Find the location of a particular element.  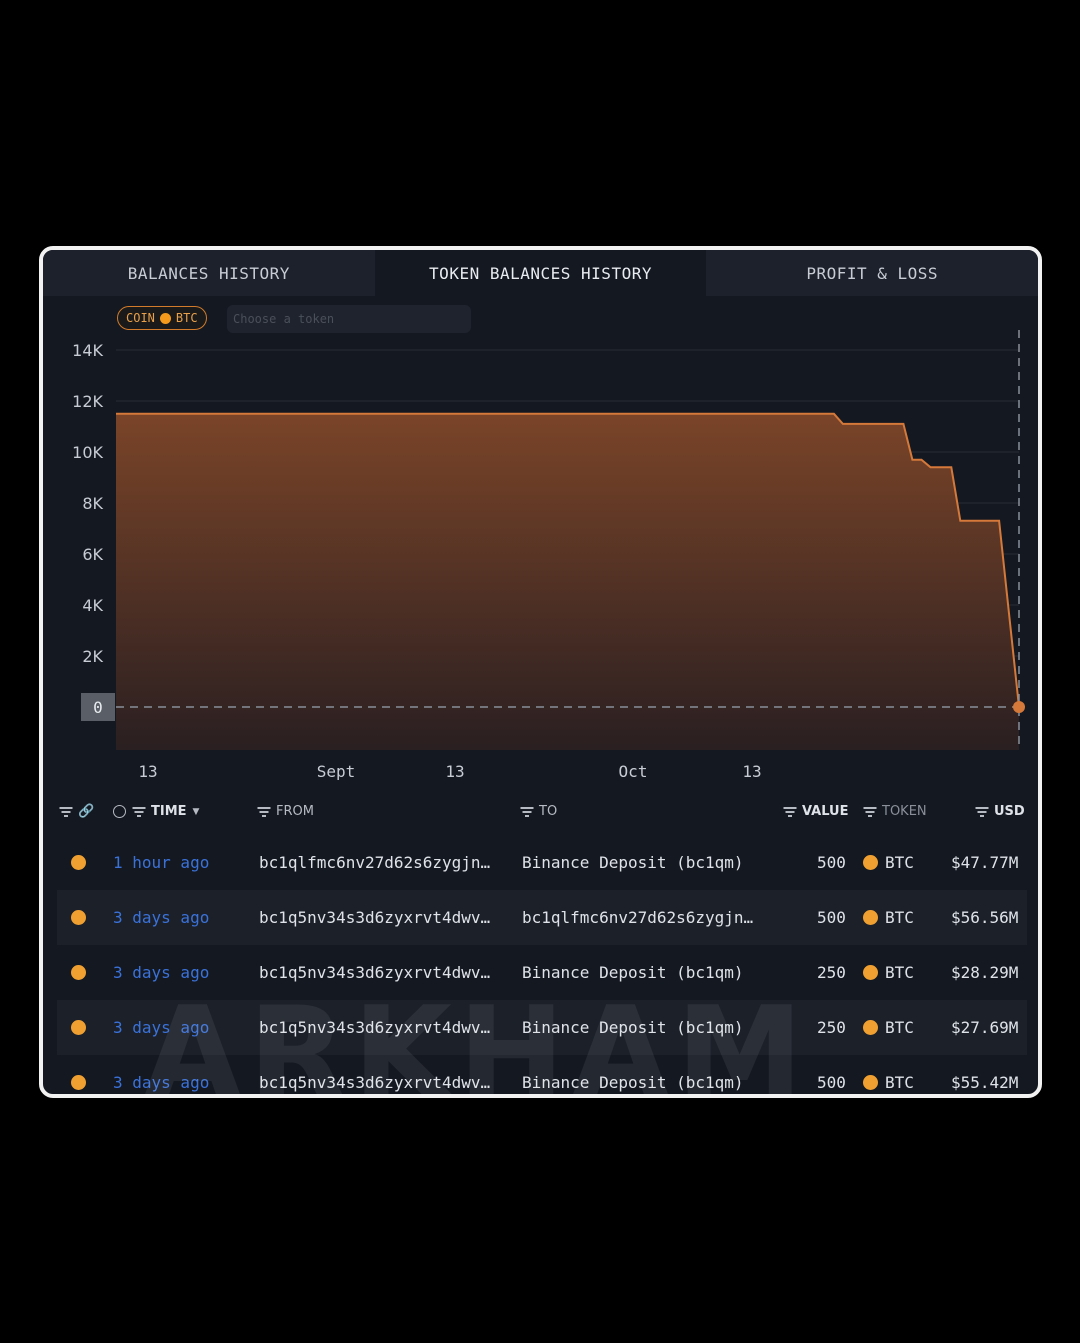

current-point-marker is located at coordinates (1019, 707).